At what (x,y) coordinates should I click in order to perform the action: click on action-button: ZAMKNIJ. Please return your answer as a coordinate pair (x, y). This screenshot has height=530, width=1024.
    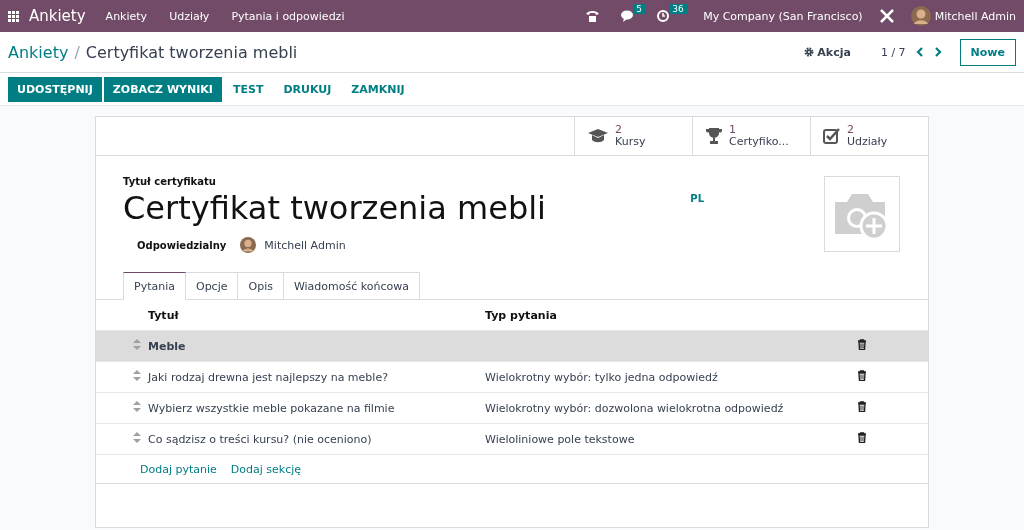
    Looking at the image, I should click on (378, 89).